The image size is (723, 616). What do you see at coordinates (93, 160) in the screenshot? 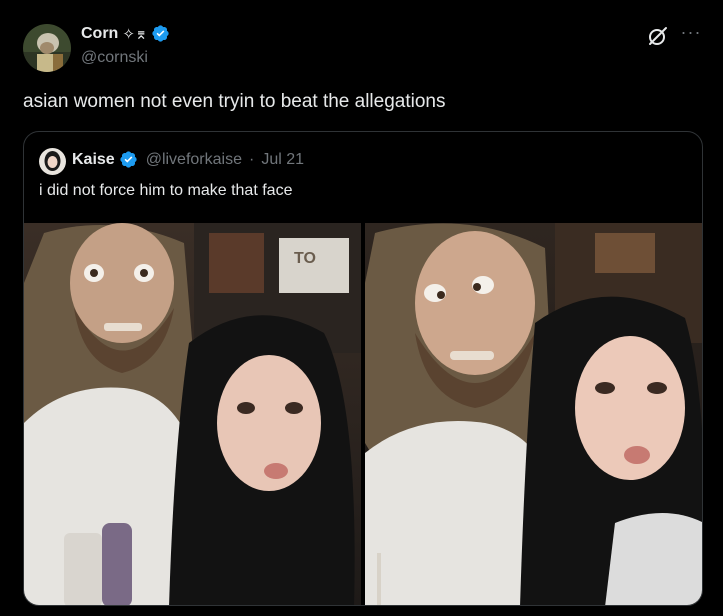
I see `quote-display-name: Kaise` at bounding box center [93, 160].